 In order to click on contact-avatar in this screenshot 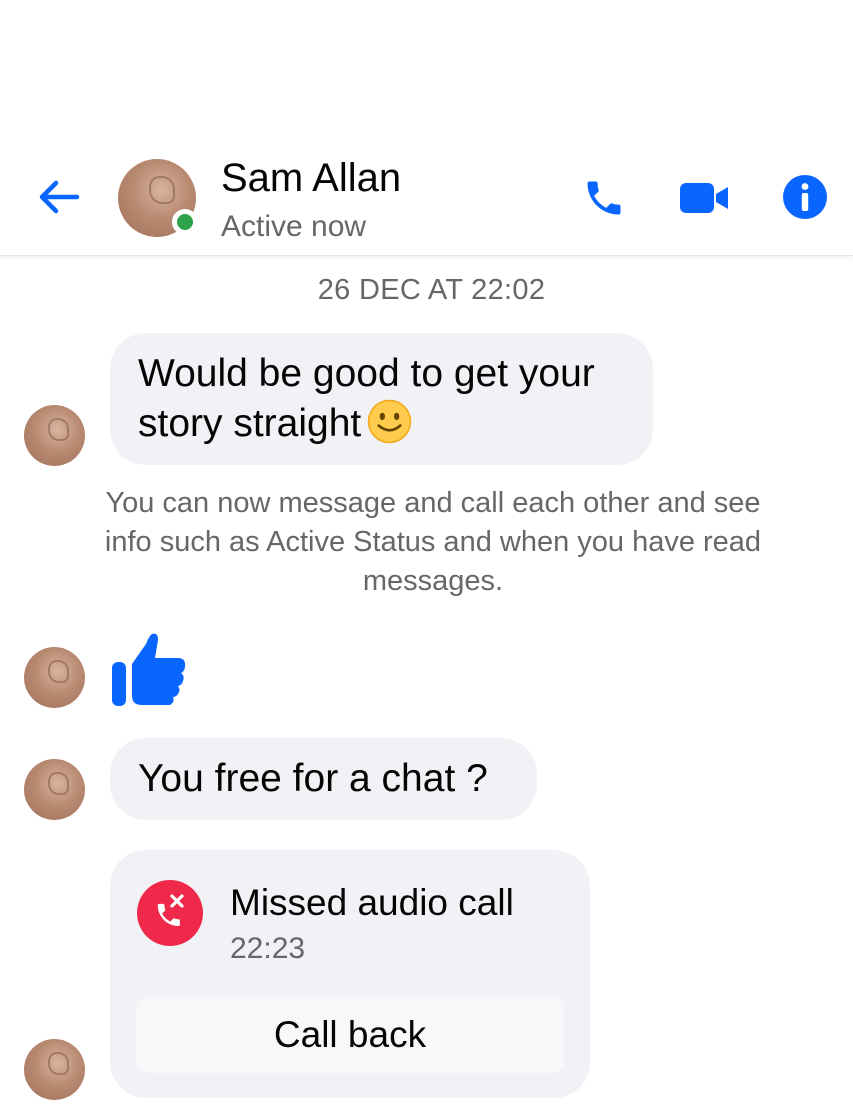, I will do `click(158, 198)`.